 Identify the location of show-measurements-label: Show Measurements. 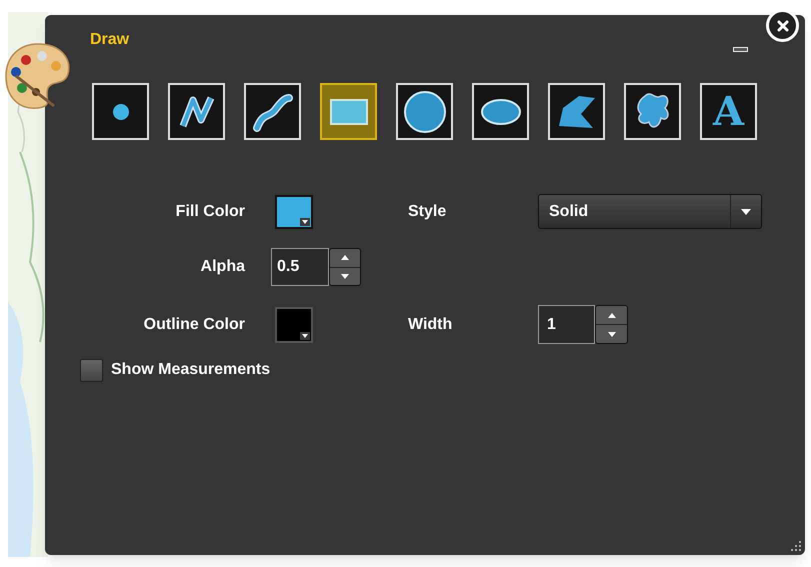
(190, 370).